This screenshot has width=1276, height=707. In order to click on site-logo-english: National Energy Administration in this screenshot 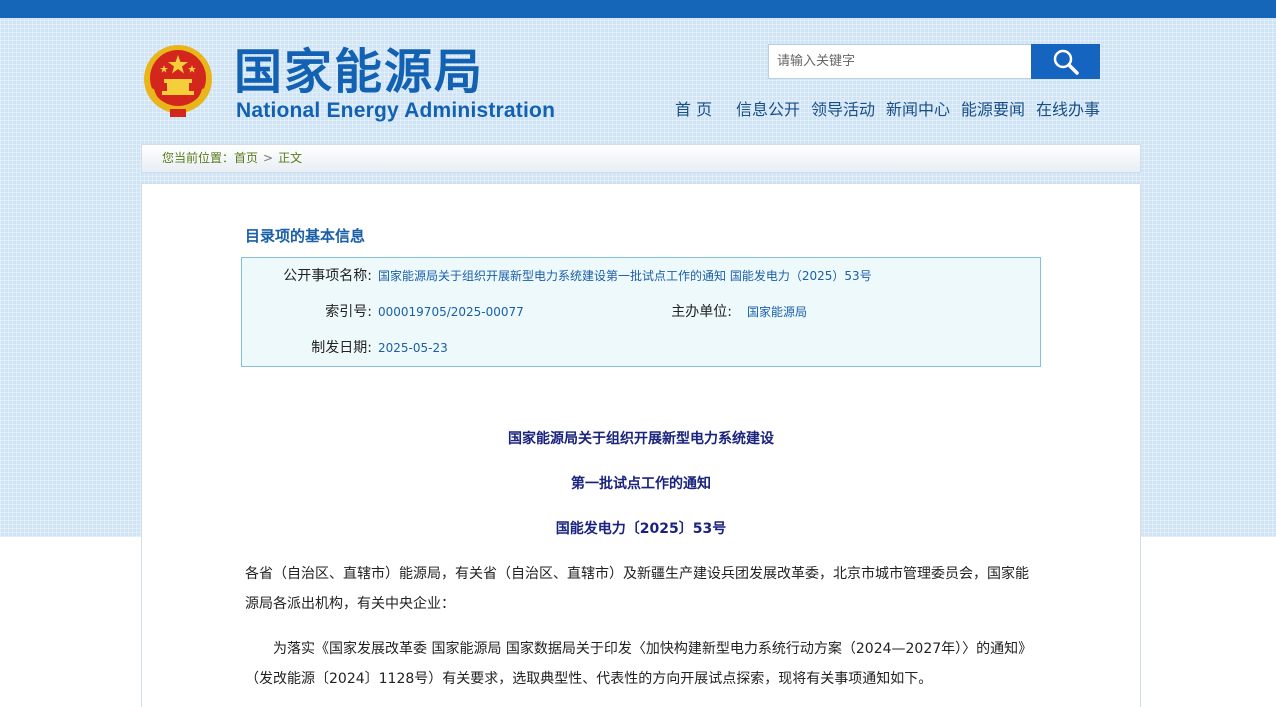, I will do `click(395, 111)`.